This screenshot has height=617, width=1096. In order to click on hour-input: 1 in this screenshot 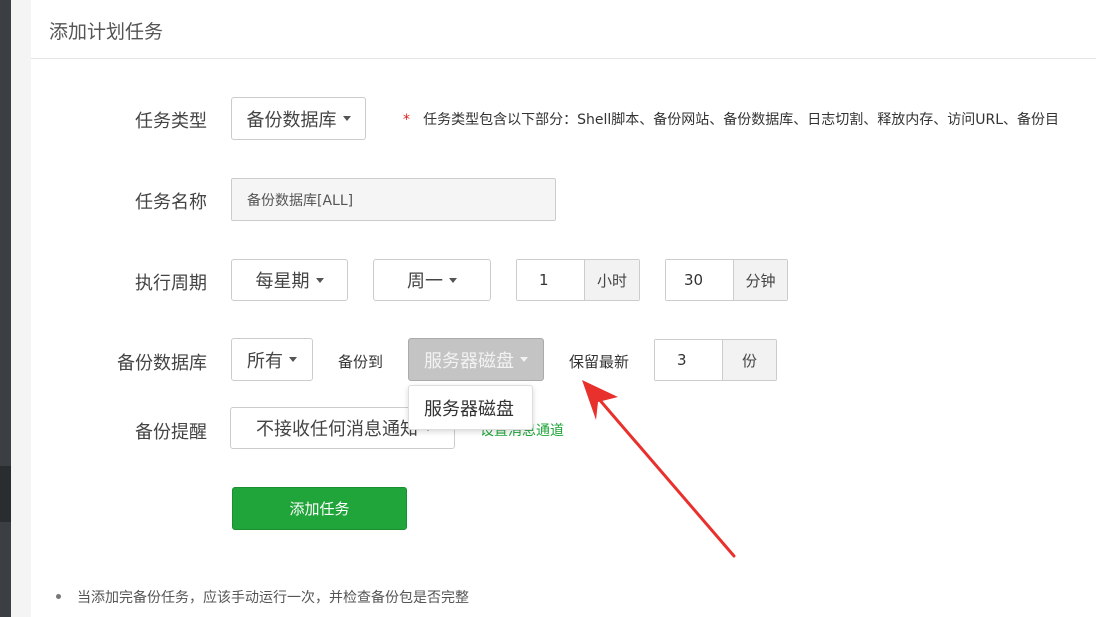, I will do `click(551, 280)`.